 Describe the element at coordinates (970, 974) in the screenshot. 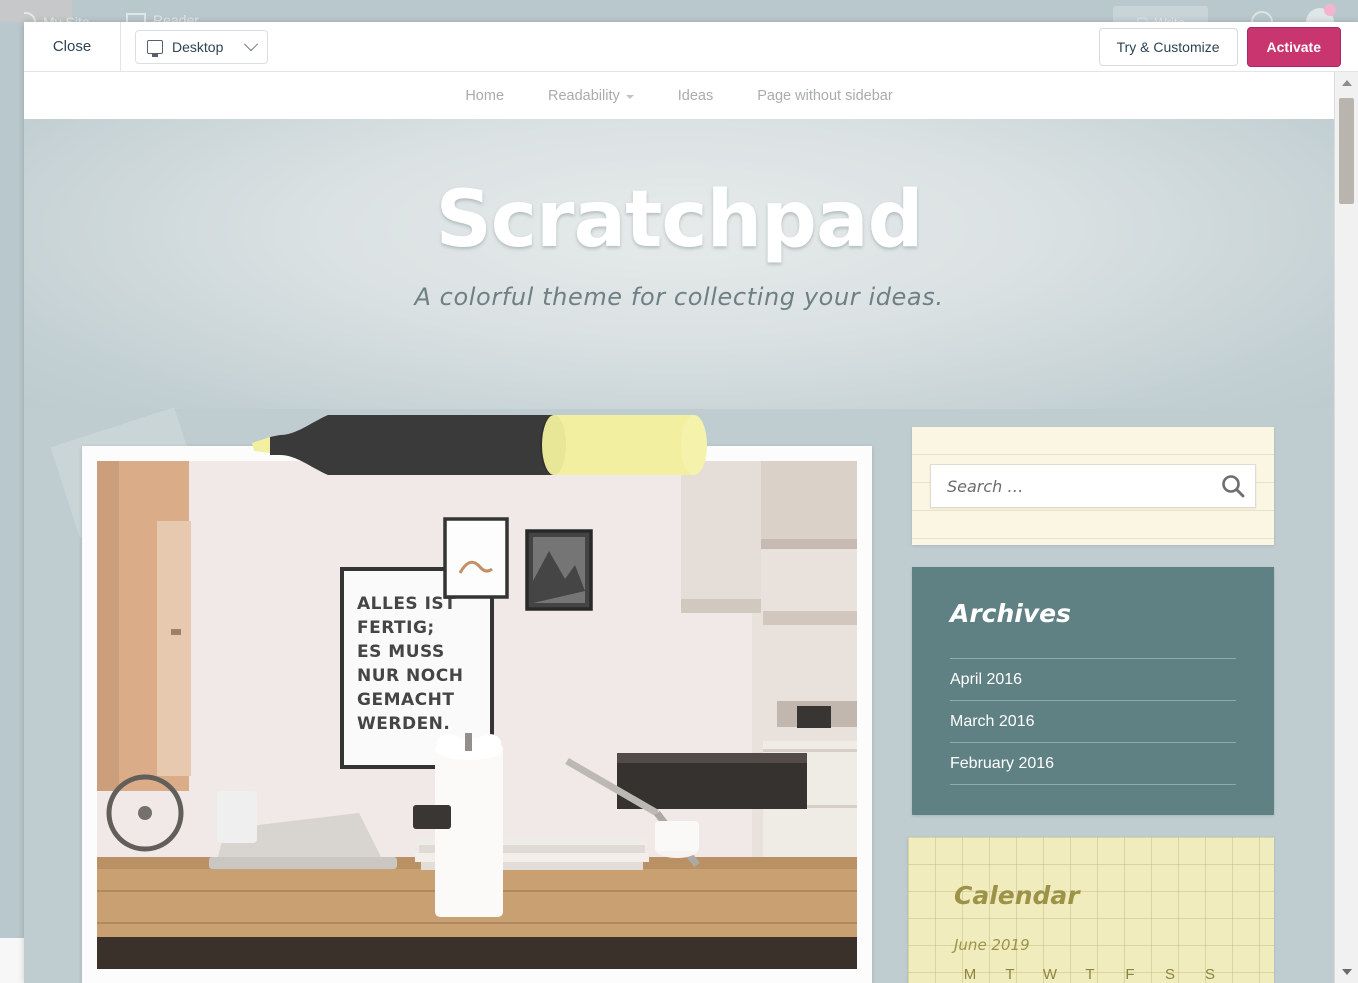

I see `calendar-day-header-mon: M` at that location.